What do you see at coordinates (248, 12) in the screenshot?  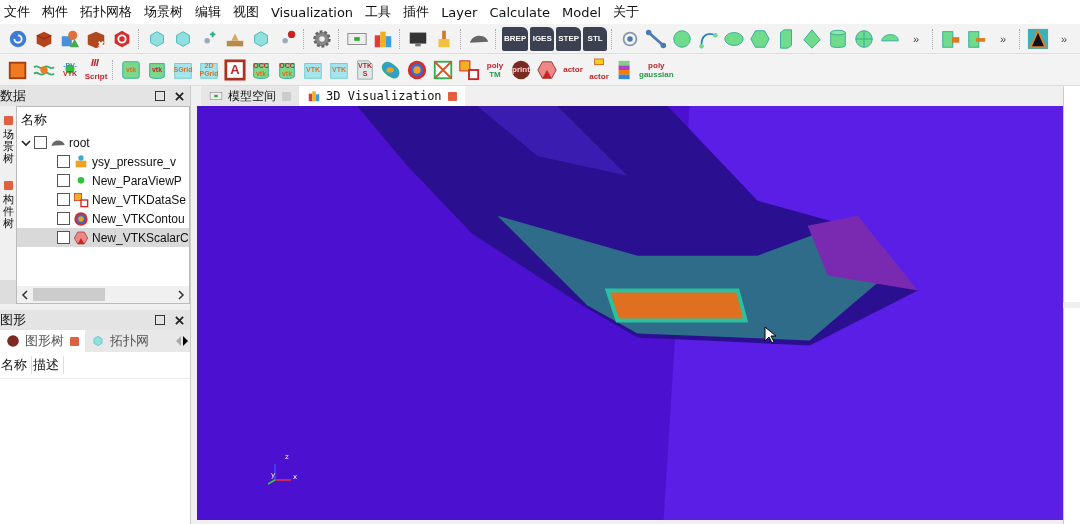 I see `menu-item: 视图` at bounding box center [248, 12].